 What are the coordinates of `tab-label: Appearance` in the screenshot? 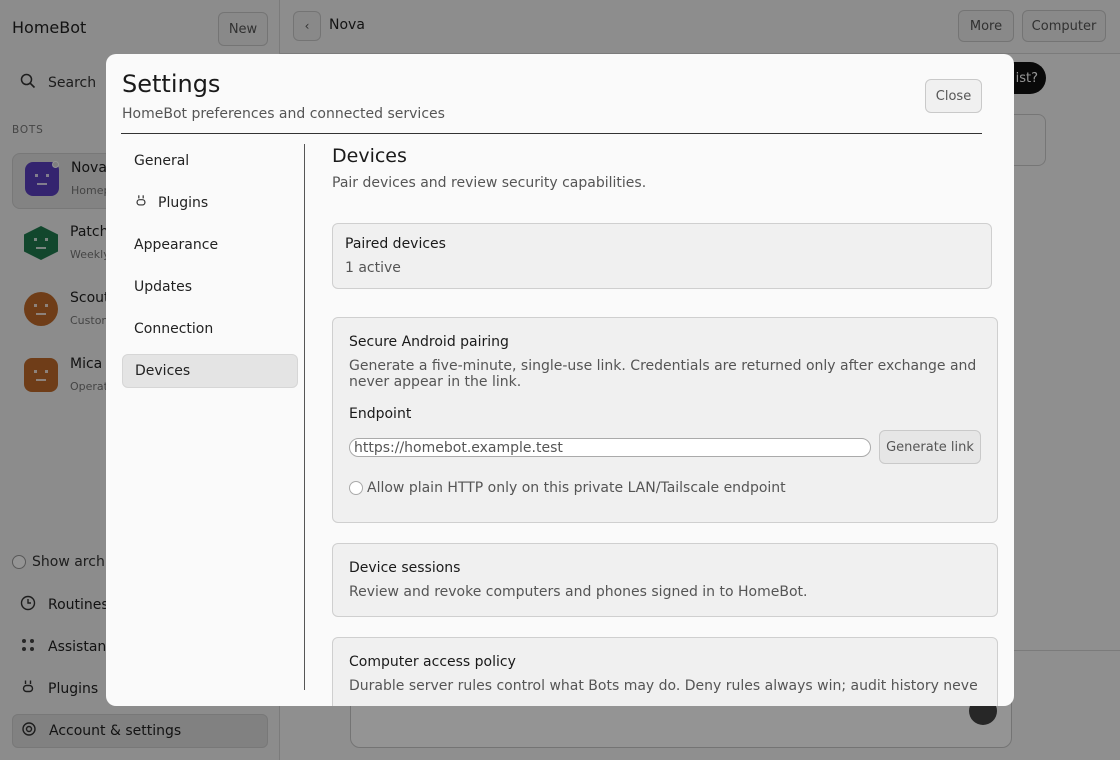 It's located at (176, 245).